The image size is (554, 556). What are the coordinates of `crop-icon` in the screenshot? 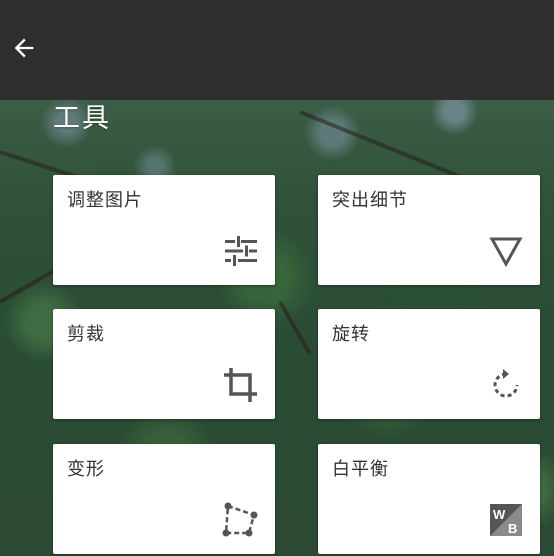 It's located at (241, 385).